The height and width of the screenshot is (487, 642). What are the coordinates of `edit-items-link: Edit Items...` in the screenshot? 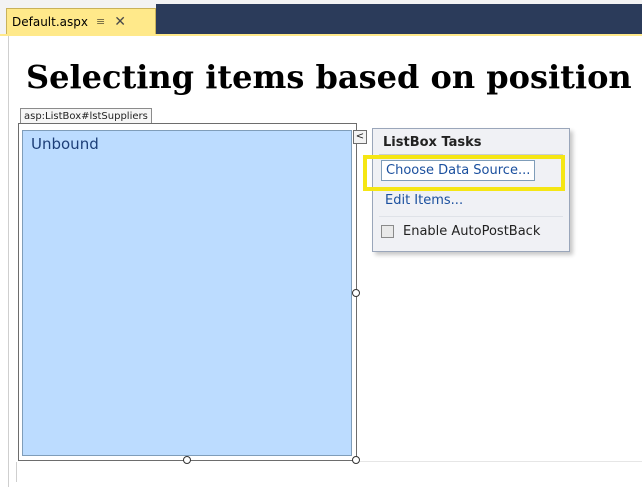 It's located at (424, 200).